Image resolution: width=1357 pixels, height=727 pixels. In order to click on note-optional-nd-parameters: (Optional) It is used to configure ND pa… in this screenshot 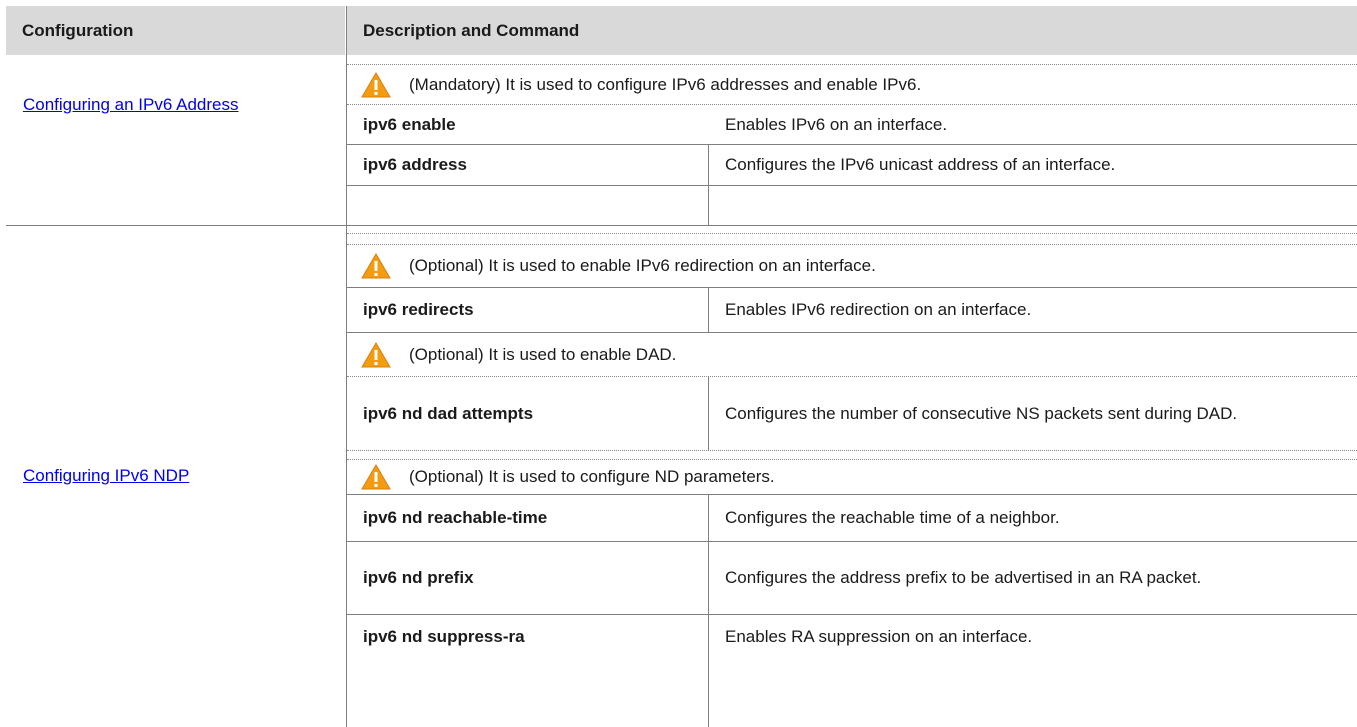, I will do `click(852, 477)`.